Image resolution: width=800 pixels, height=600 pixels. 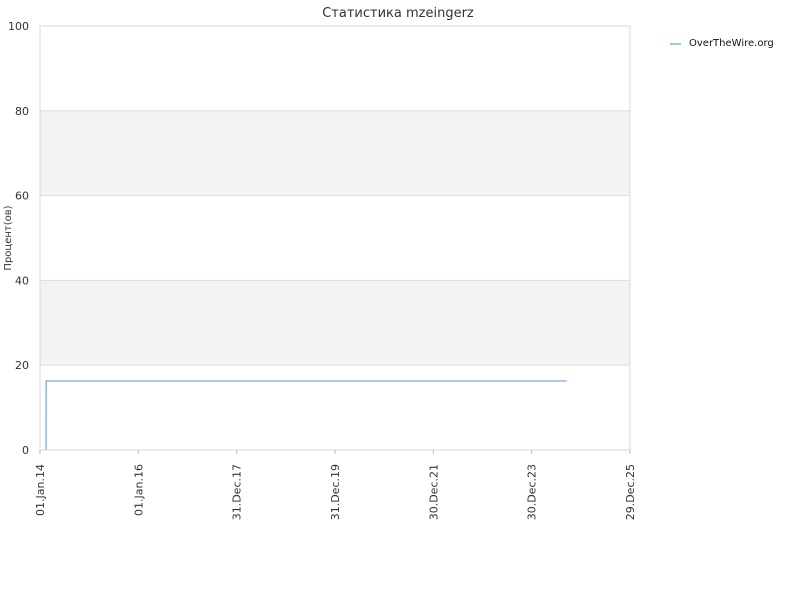 I want to click on x-tick-label: 29.Dec.25, so click(x=630, y=492).